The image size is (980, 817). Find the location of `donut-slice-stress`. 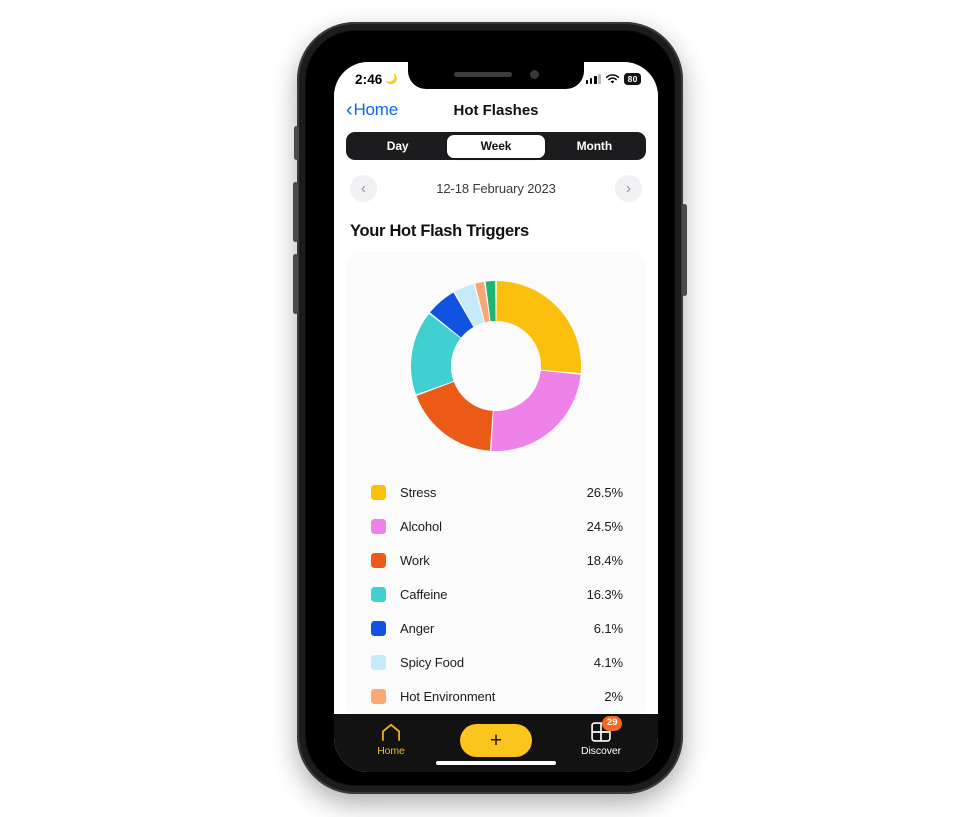

donut-slice-stress is located at coordinates (538, 327).